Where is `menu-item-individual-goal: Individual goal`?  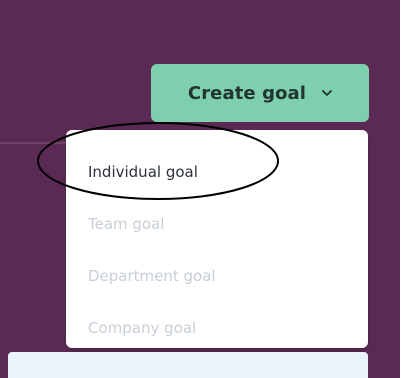
menu-item-individual-goal: Individual goal is located at coordinates (217, 172).